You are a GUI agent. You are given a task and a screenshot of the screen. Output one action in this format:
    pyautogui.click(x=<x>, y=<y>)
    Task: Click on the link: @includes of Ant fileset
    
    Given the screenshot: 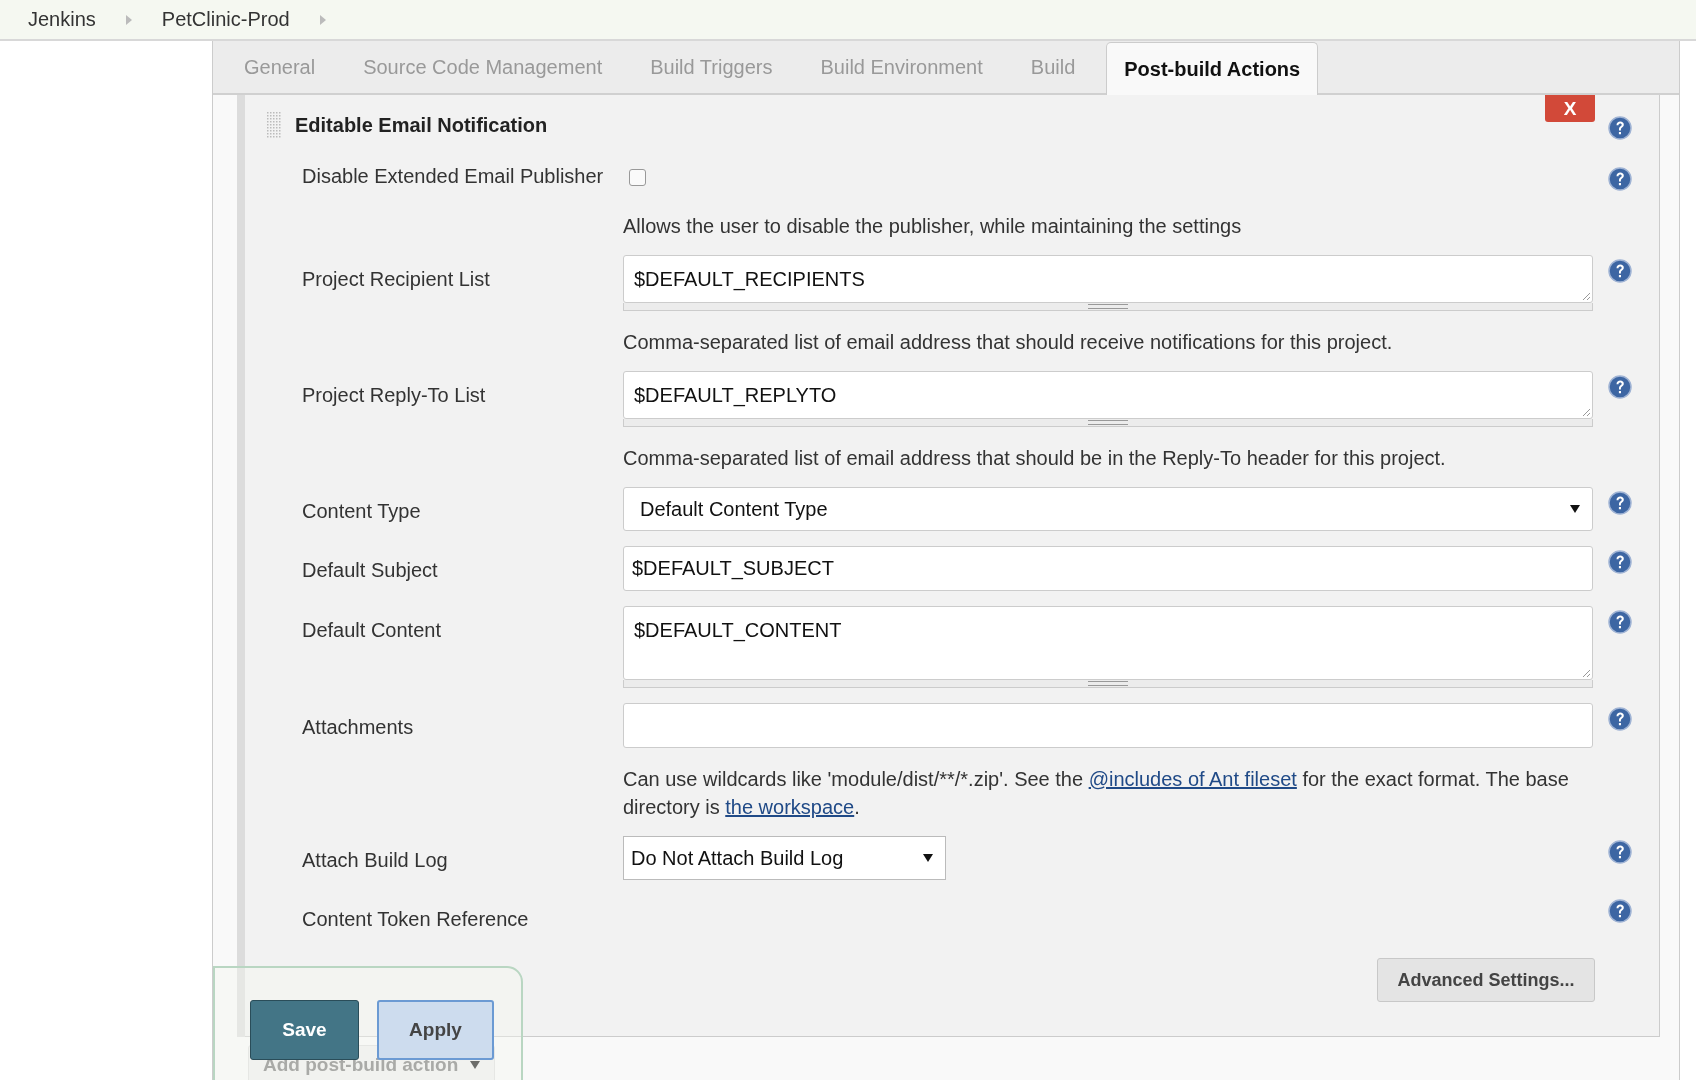 What is the action you would take?
    pyautogui.click(x=1192, y=779)
    